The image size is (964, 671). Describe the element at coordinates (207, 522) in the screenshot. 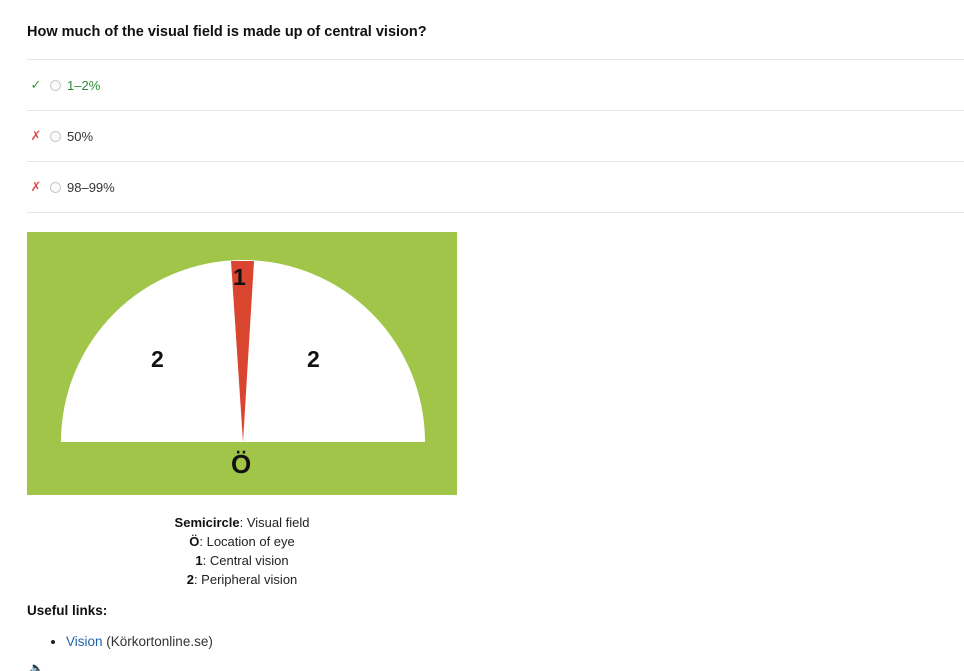

I see `caption-key: Semicircle` at that location.